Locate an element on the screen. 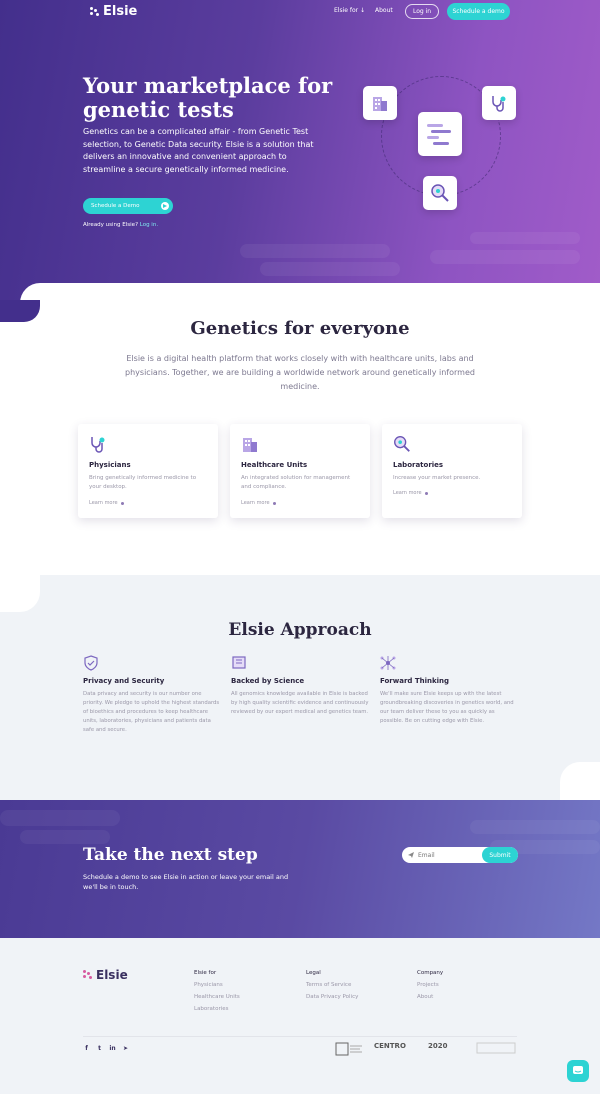  chat-button is located at coordinates (578, 1071).